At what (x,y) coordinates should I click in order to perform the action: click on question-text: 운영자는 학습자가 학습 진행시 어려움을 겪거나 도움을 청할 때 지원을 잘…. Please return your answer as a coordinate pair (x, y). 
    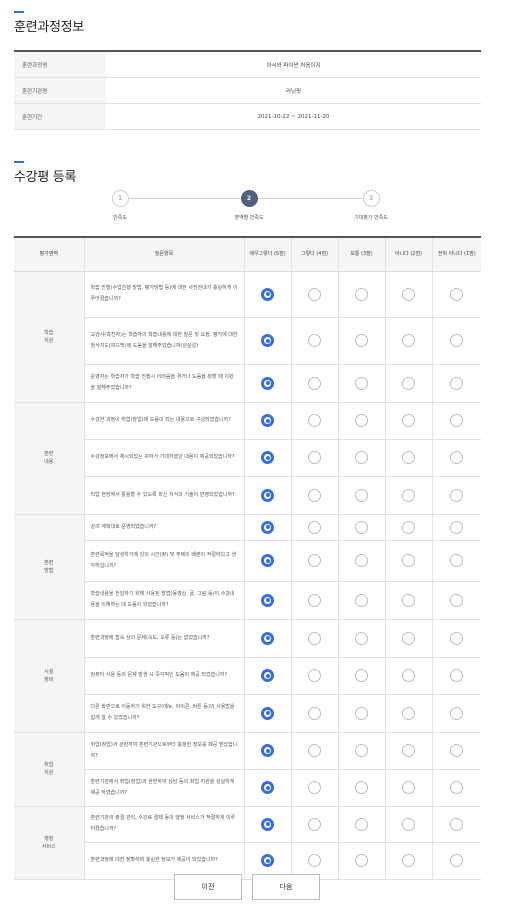
    Looking at the image, I should click on (163, 383).